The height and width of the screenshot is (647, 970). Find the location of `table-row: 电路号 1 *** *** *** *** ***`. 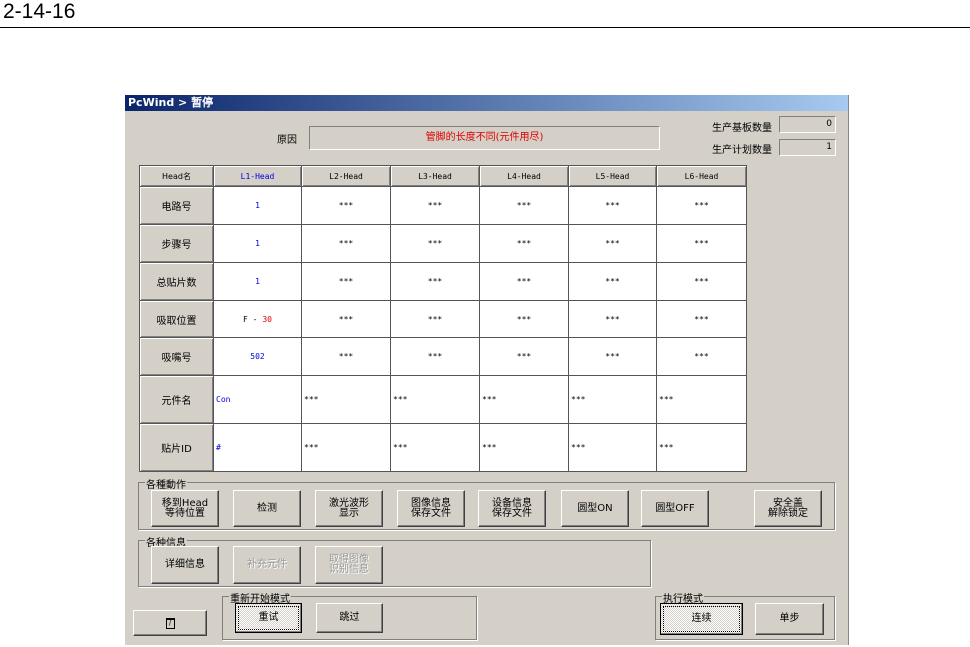

table-row: 电路号 1 *** *** *** *** *** is located at coordinates (443, 205).